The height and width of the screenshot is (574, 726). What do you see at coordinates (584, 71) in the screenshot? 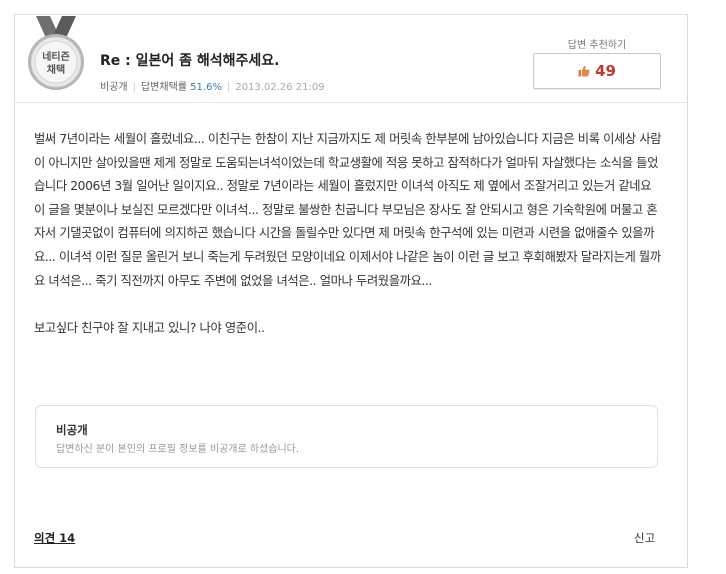
I see `thumbs-up-icon` at bounding box center [584, 71].